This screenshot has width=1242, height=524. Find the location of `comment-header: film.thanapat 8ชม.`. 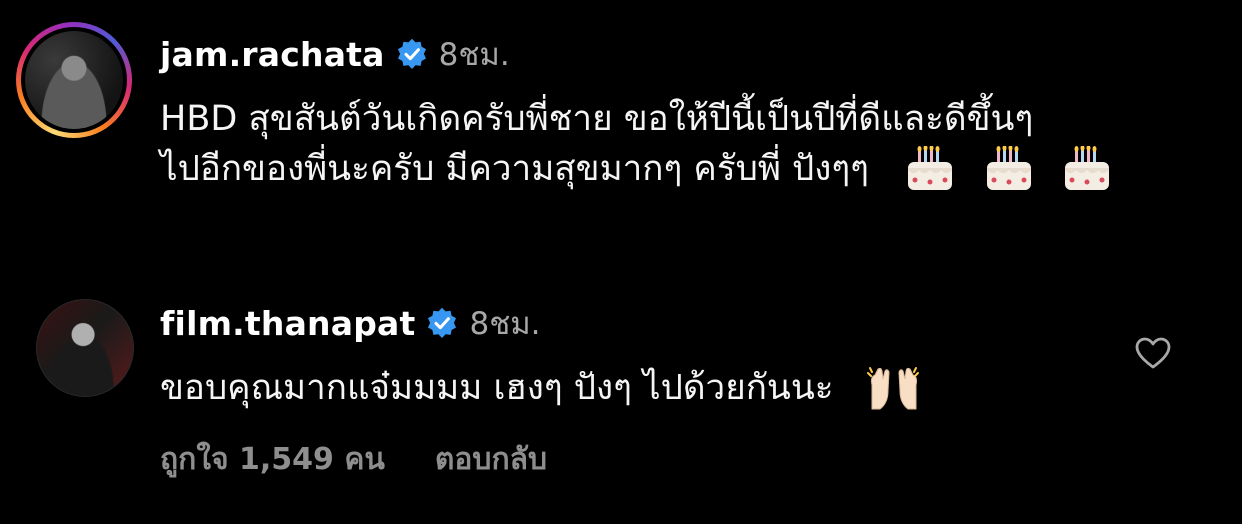

comment-header: film.thanapat 8ชม. is located at coordinates (350, 323).